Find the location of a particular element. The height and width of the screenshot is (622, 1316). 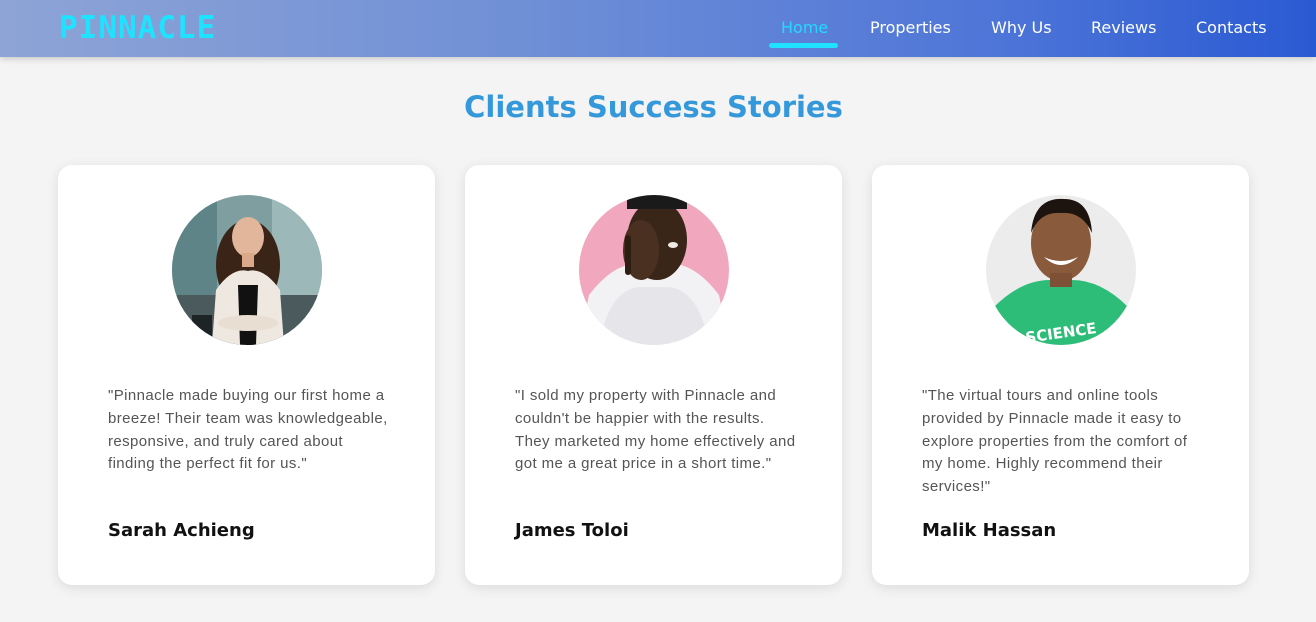

active-nav-indicator is located at coordinates (803, 45).